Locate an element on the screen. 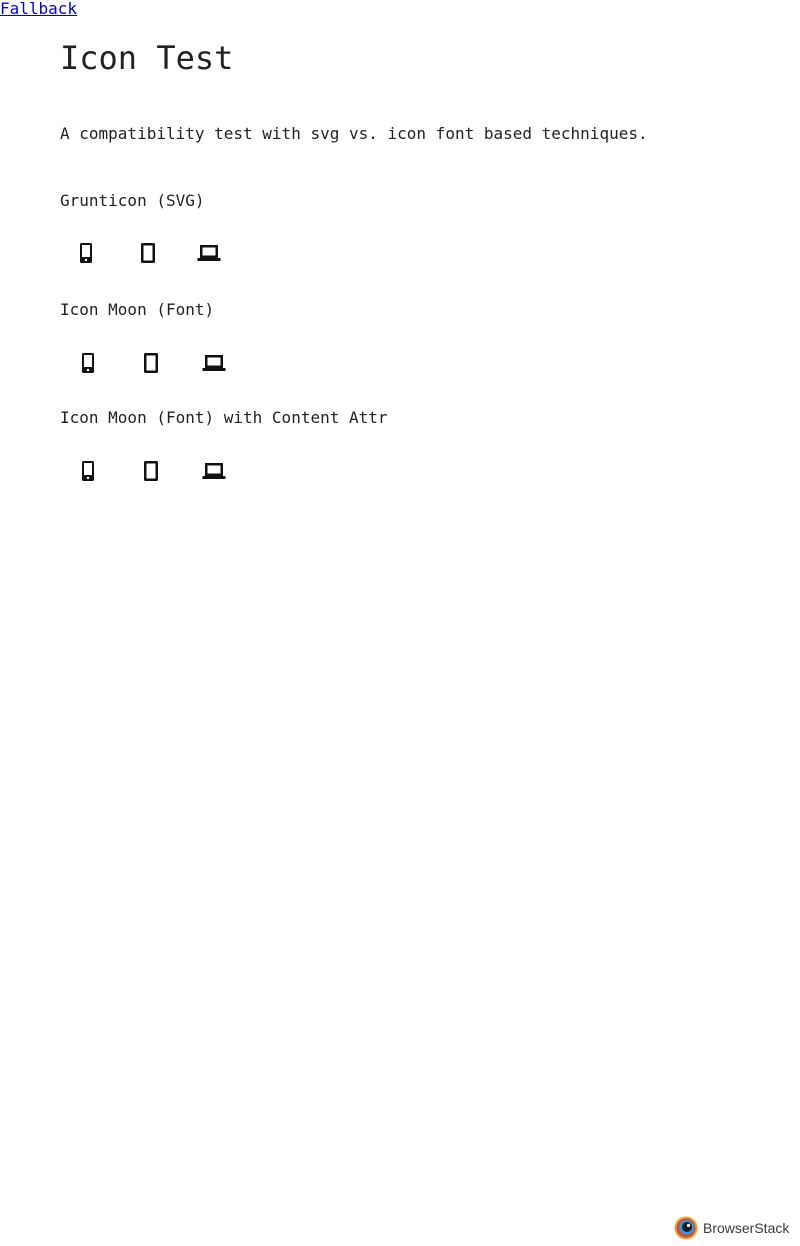 Image resolution: width=800 pixels, height=1246 pixels. page-title: Icon Test is located at coordinates (147, 58).